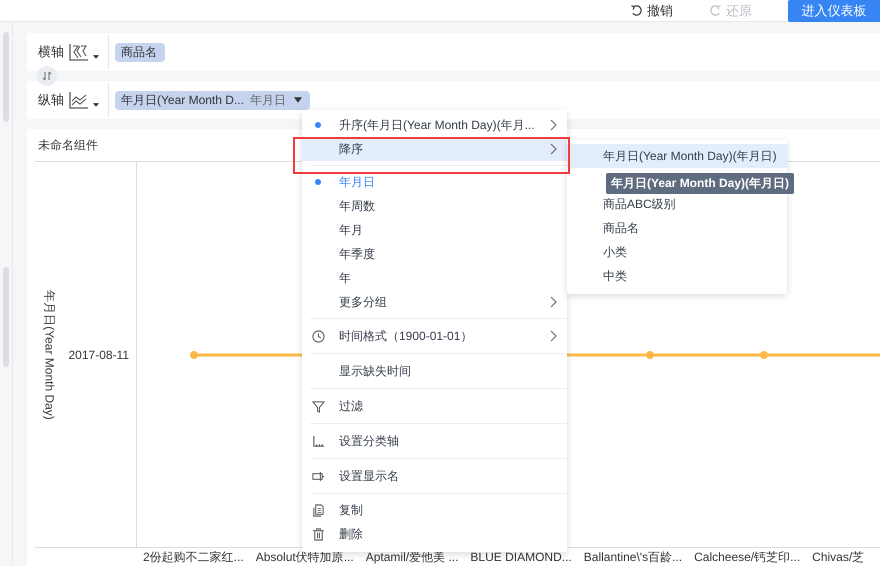  I want to click on submenu-item: 商品名, so click(677, 228).